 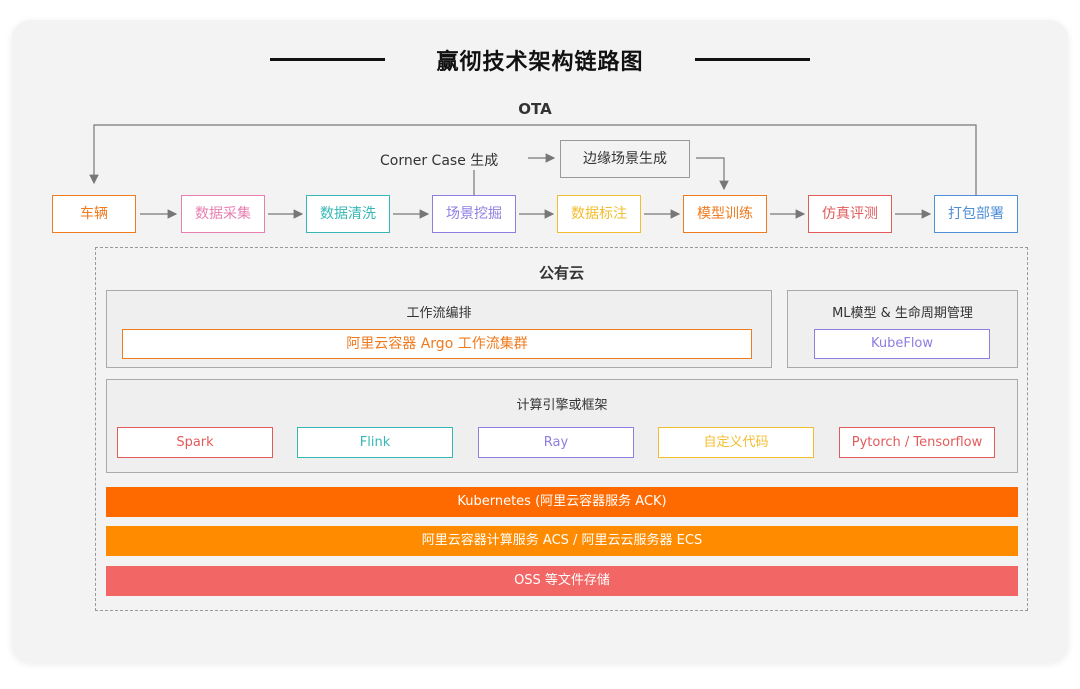 I want to click on ml-title: ML模型 & 生命周期管理, so click(x=902, y=313).